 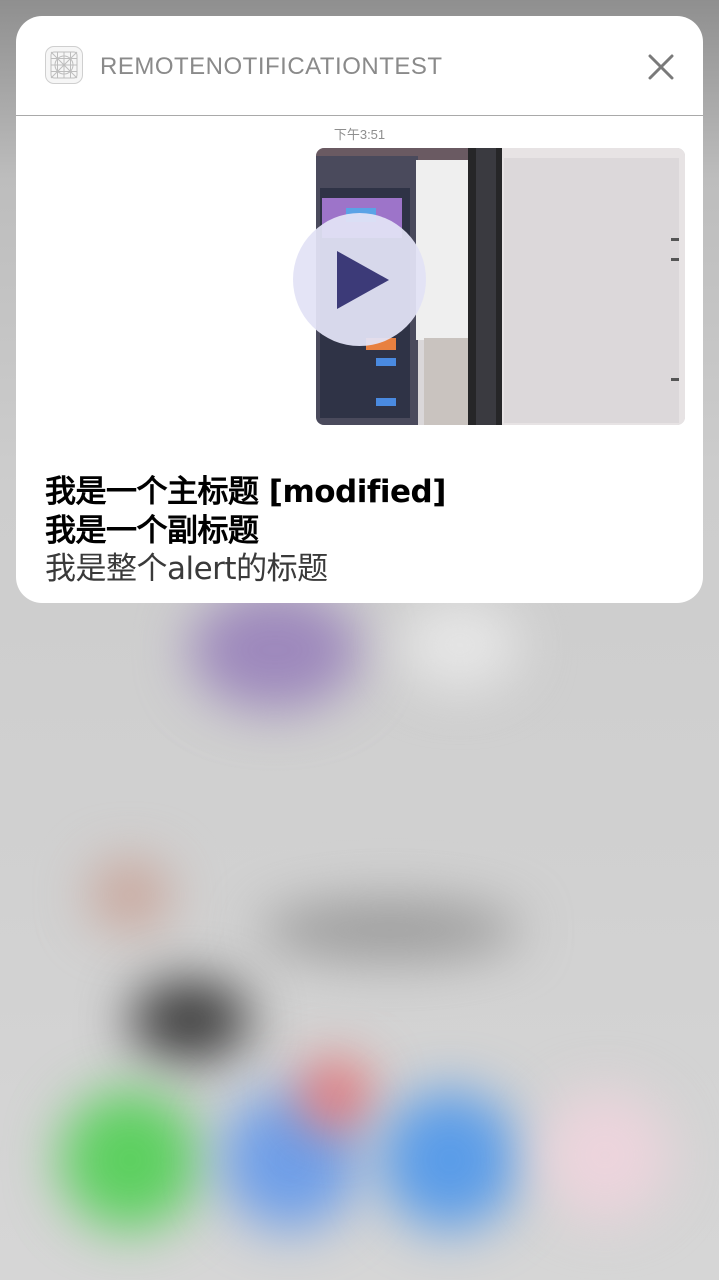 I want to click on notification-body: 我是整个alert的标题, so click(x=186, y=569).